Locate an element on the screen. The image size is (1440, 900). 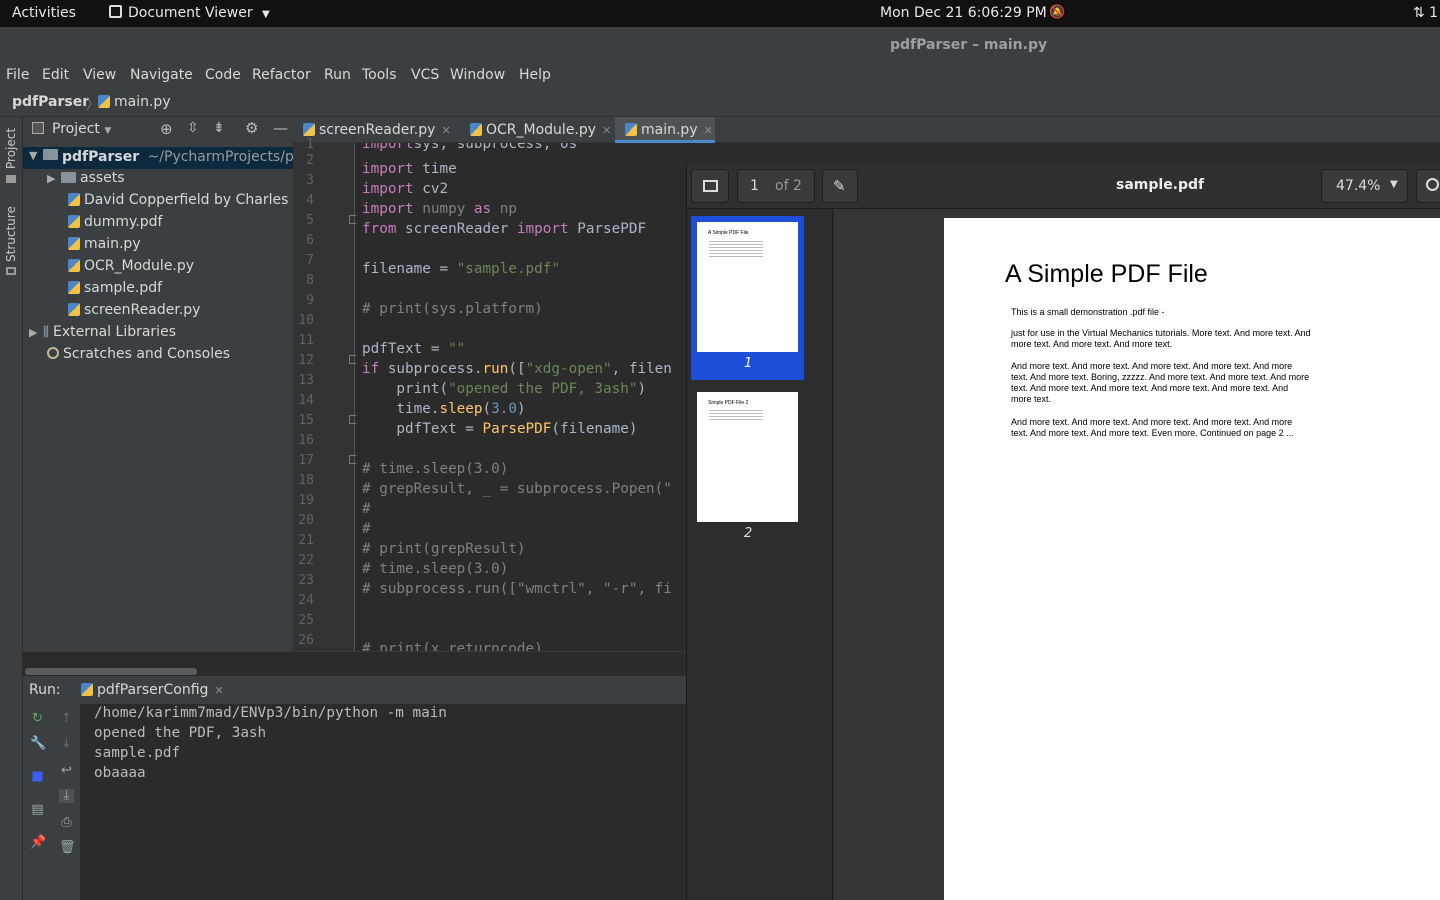
menu-edit: Edit is located at coordinates (55, 75).